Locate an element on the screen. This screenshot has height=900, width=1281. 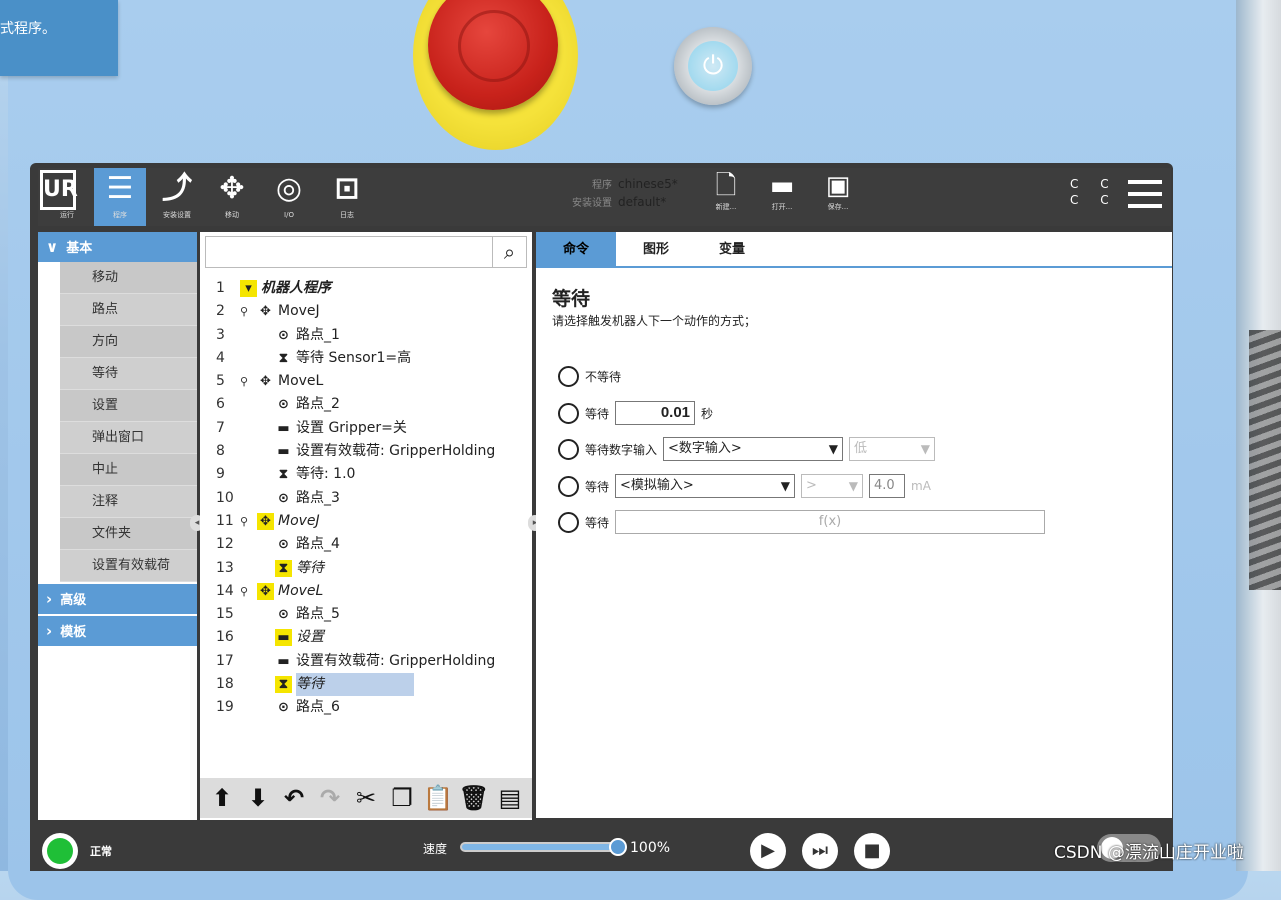
waypoint-icon: ⊙ is located at coordinates (283, 545).